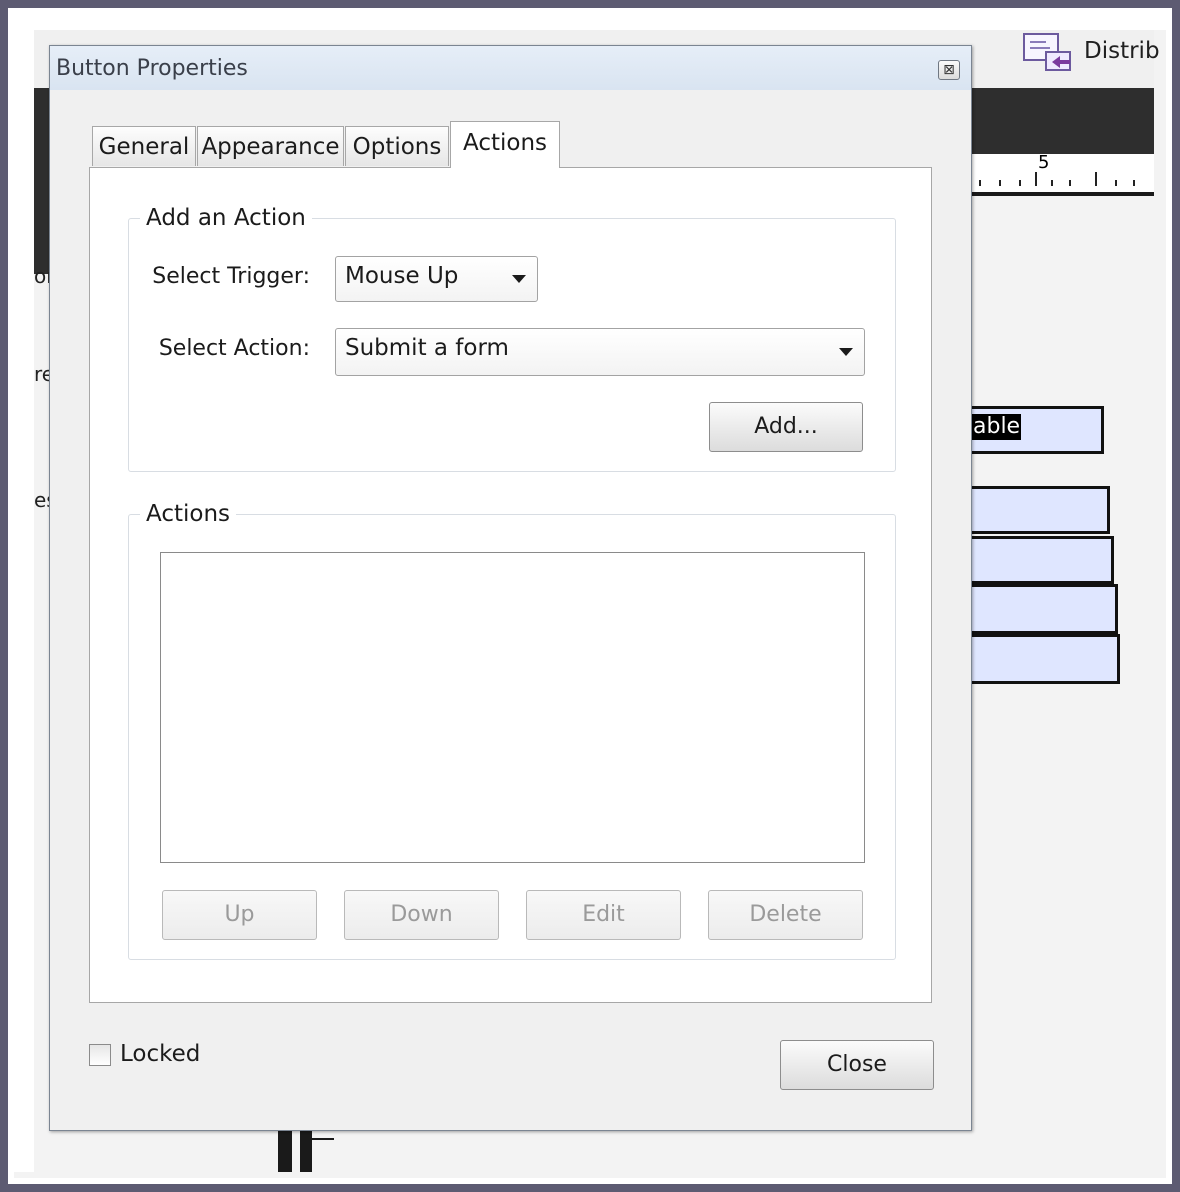 This screenshot has width=1180, height=1192. I want to click on select-action-label: Select Action:, so click(234, 348).